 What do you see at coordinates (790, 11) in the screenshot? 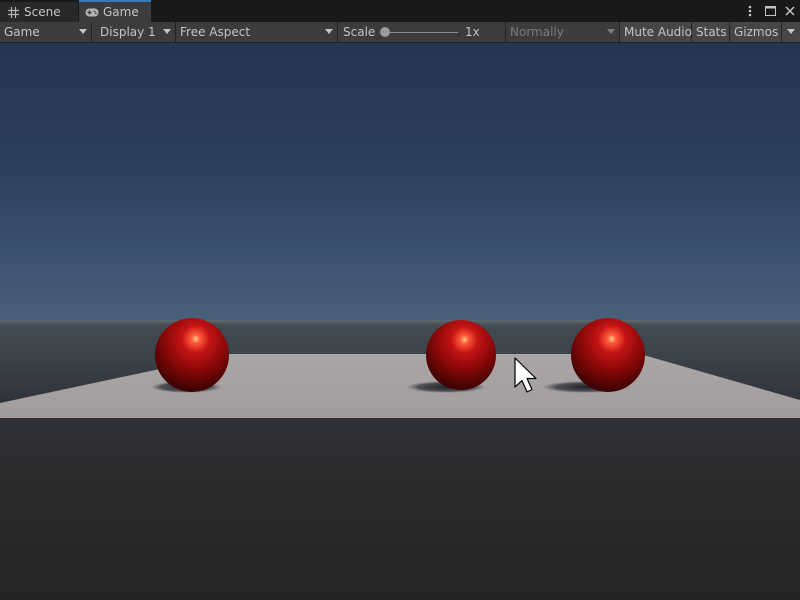
I see `close-icon` at bounding box center [790, 11].